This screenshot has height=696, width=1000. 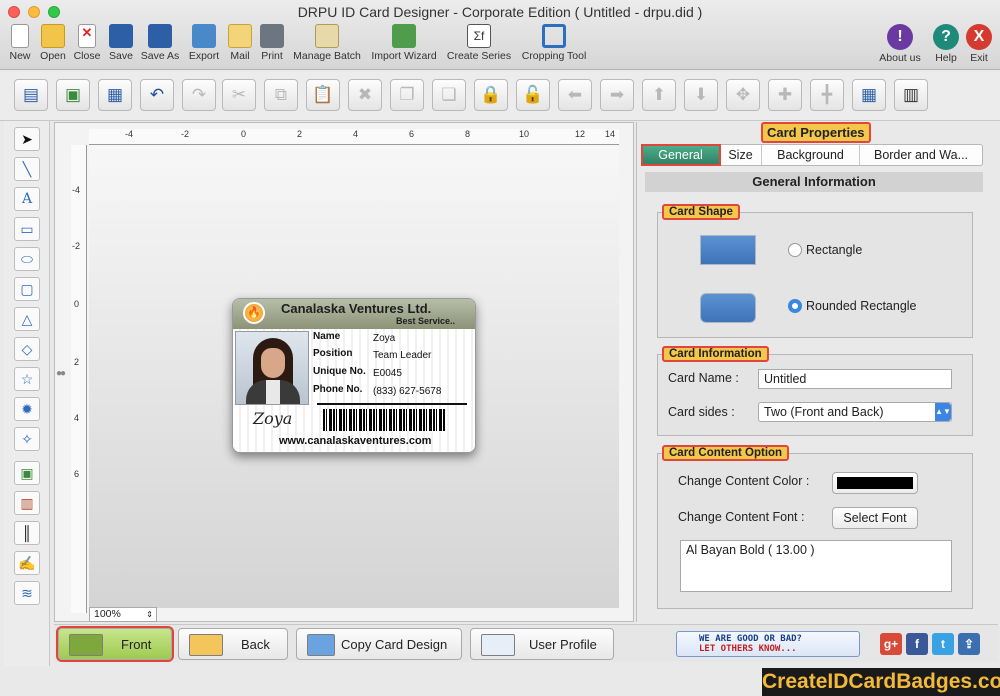 What do you see at coordinates (392, 404) in the screenshot?
I see `card-divider` at bounding box center [392, 404].